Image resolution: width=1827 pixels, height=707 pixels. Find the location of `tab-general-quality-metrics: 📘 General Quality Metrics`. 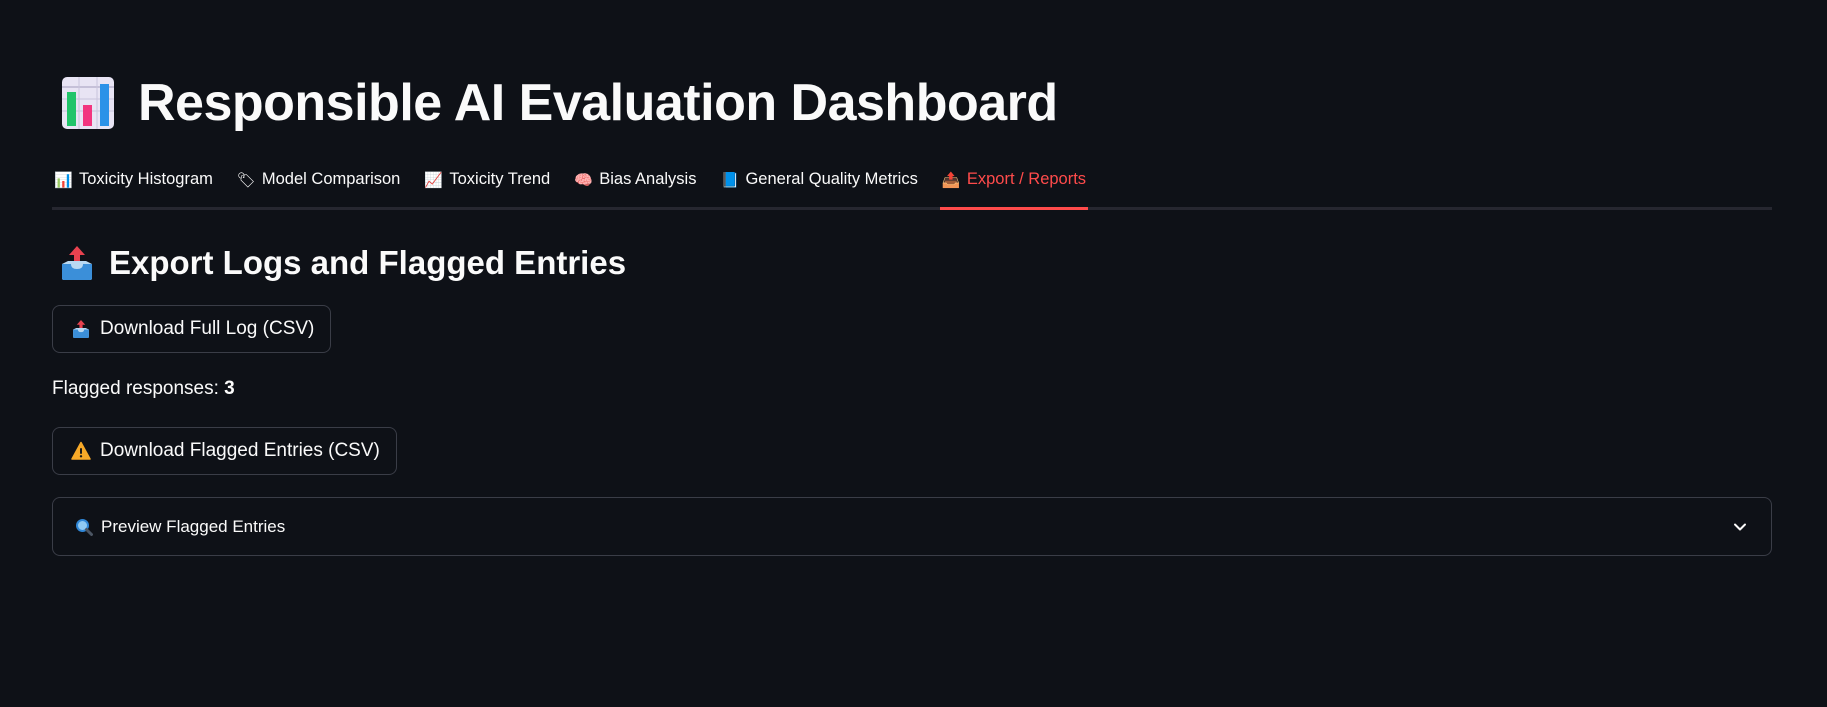

tab-general-quality-metrics: 📘 General Quality Metrics is located at coordinates (818, 179).